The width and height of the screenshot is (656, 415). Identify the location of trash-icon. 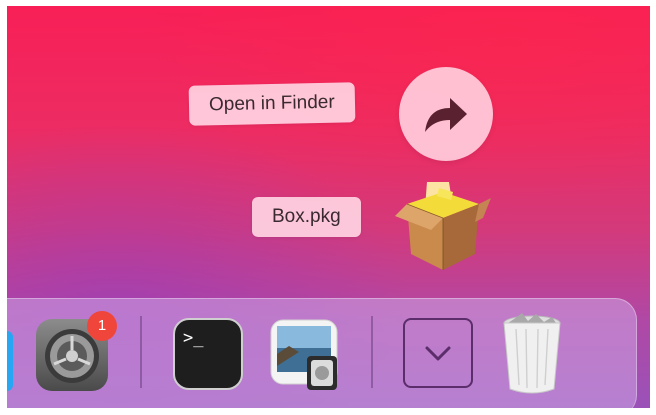
(532, 353).